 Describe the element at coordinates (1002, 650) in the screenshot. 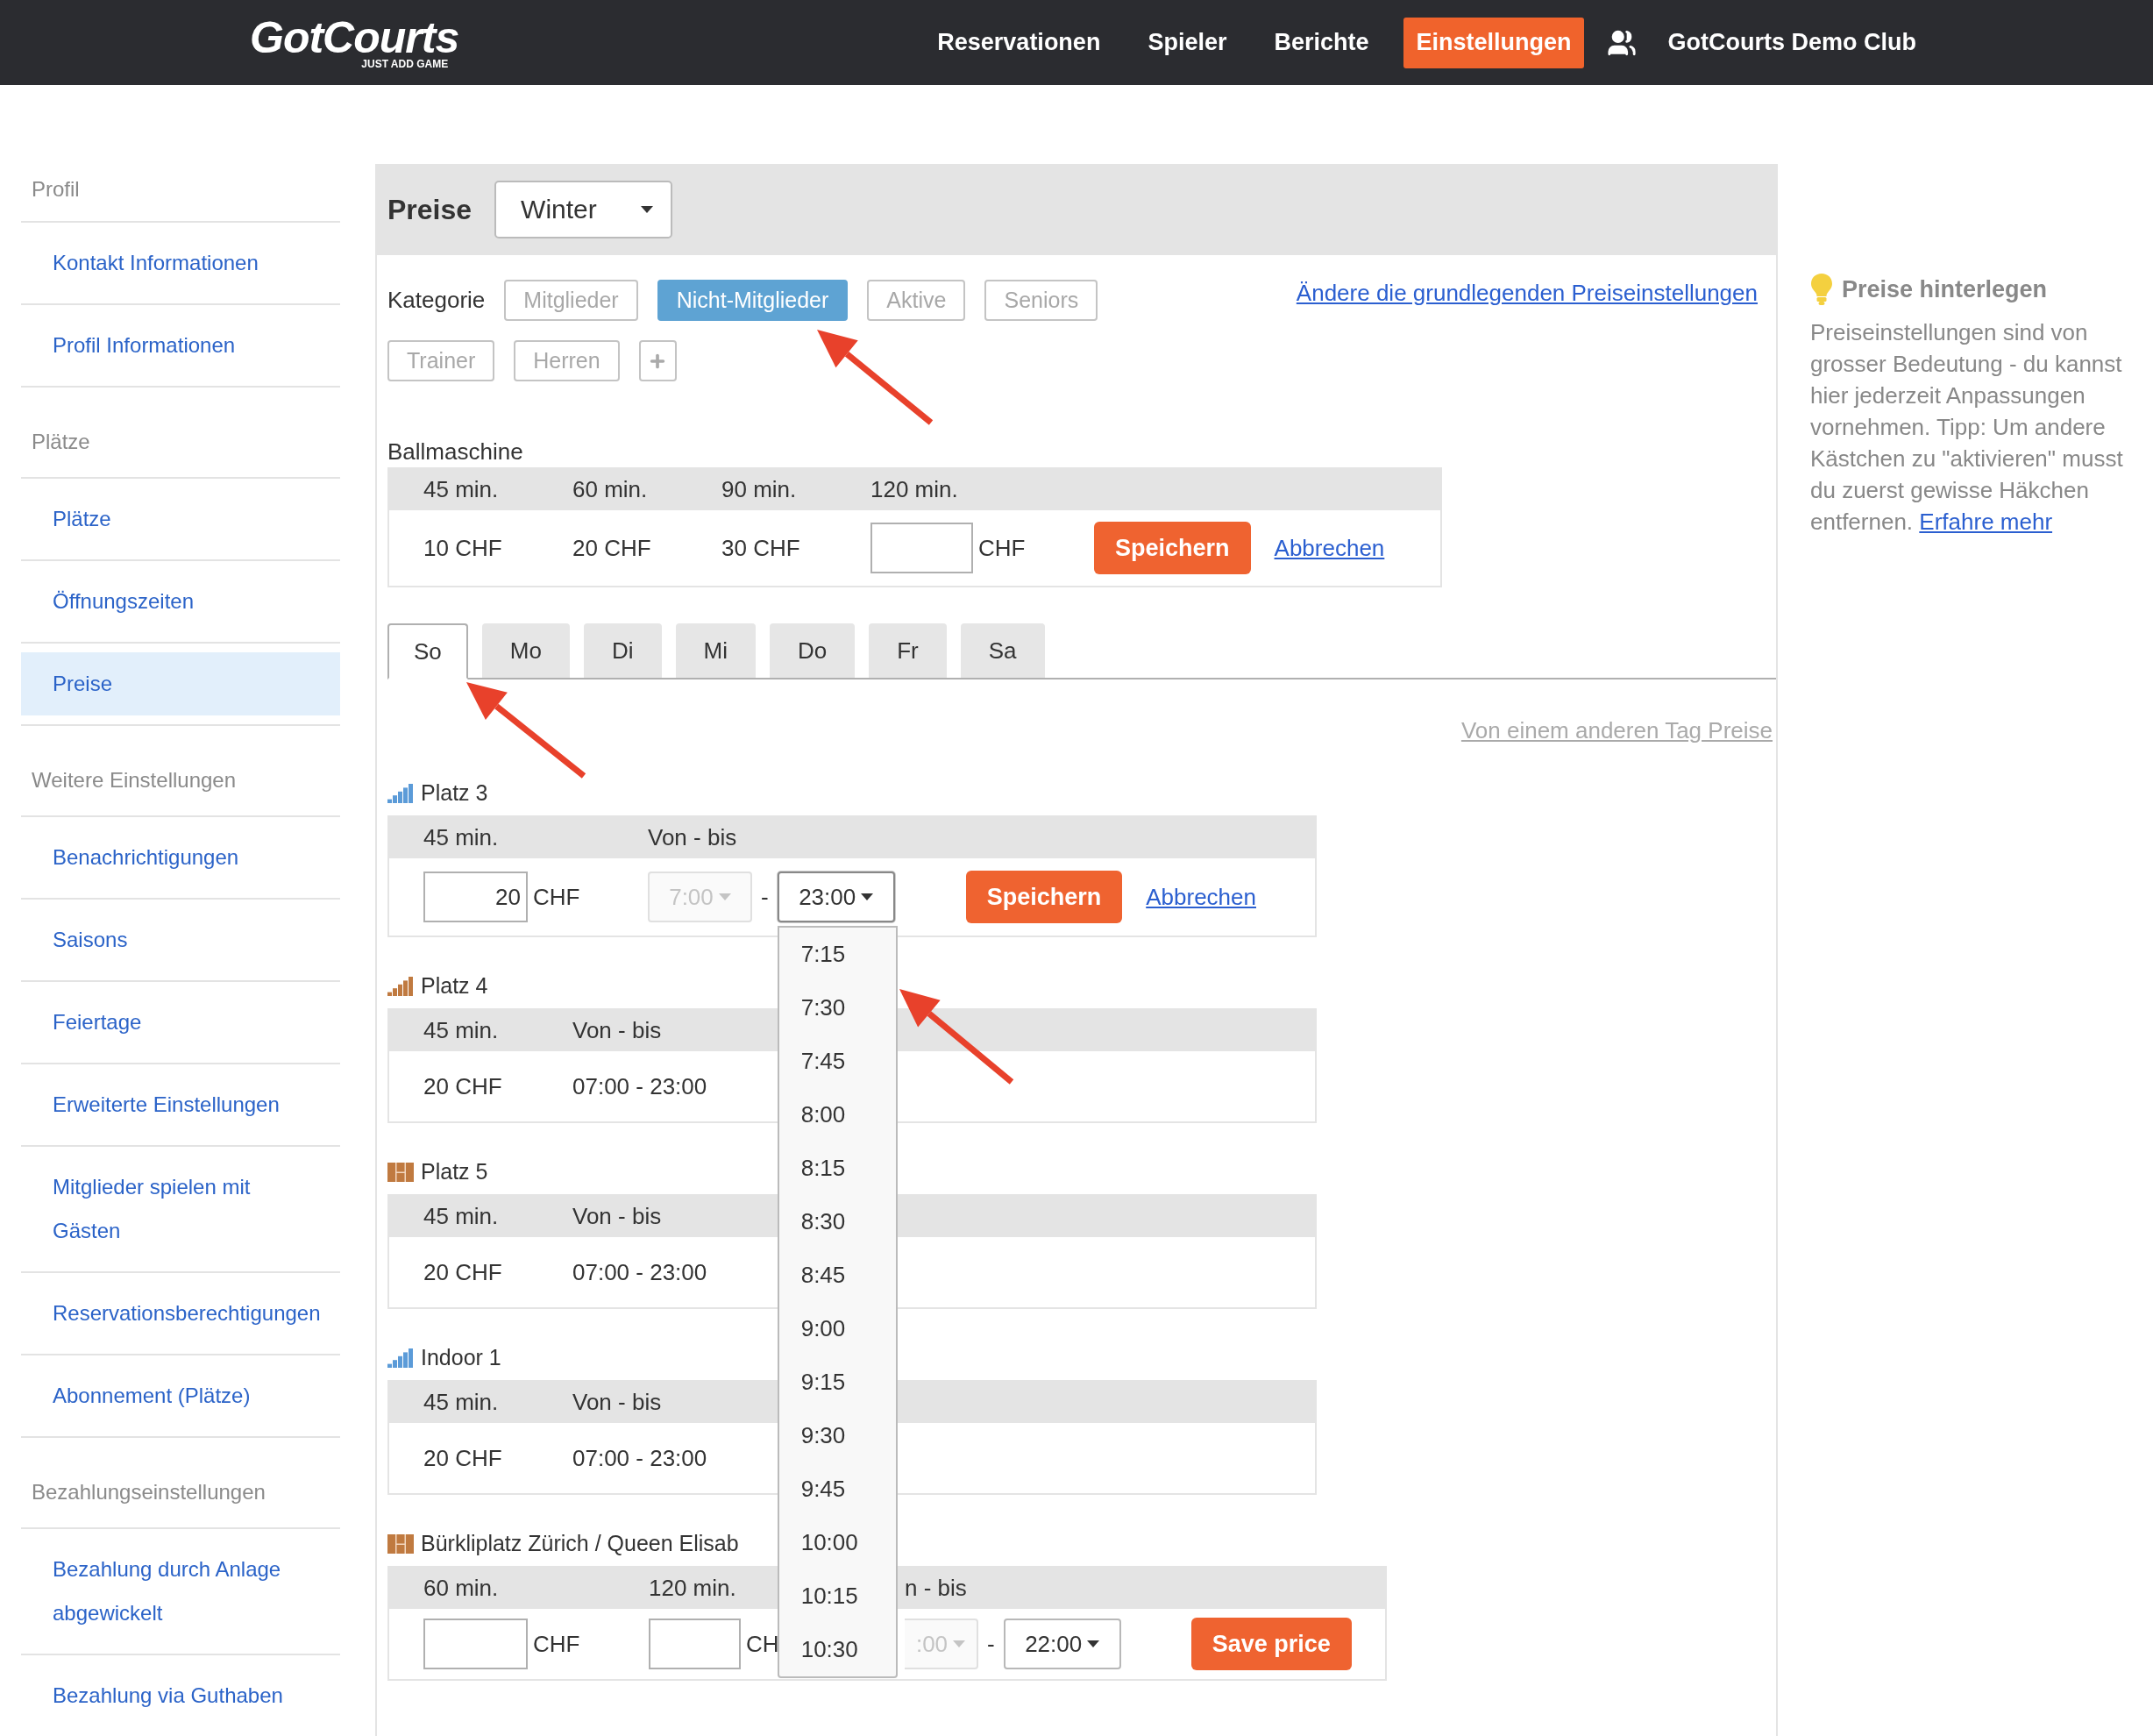

I see `day-tab: Sa` at that location.